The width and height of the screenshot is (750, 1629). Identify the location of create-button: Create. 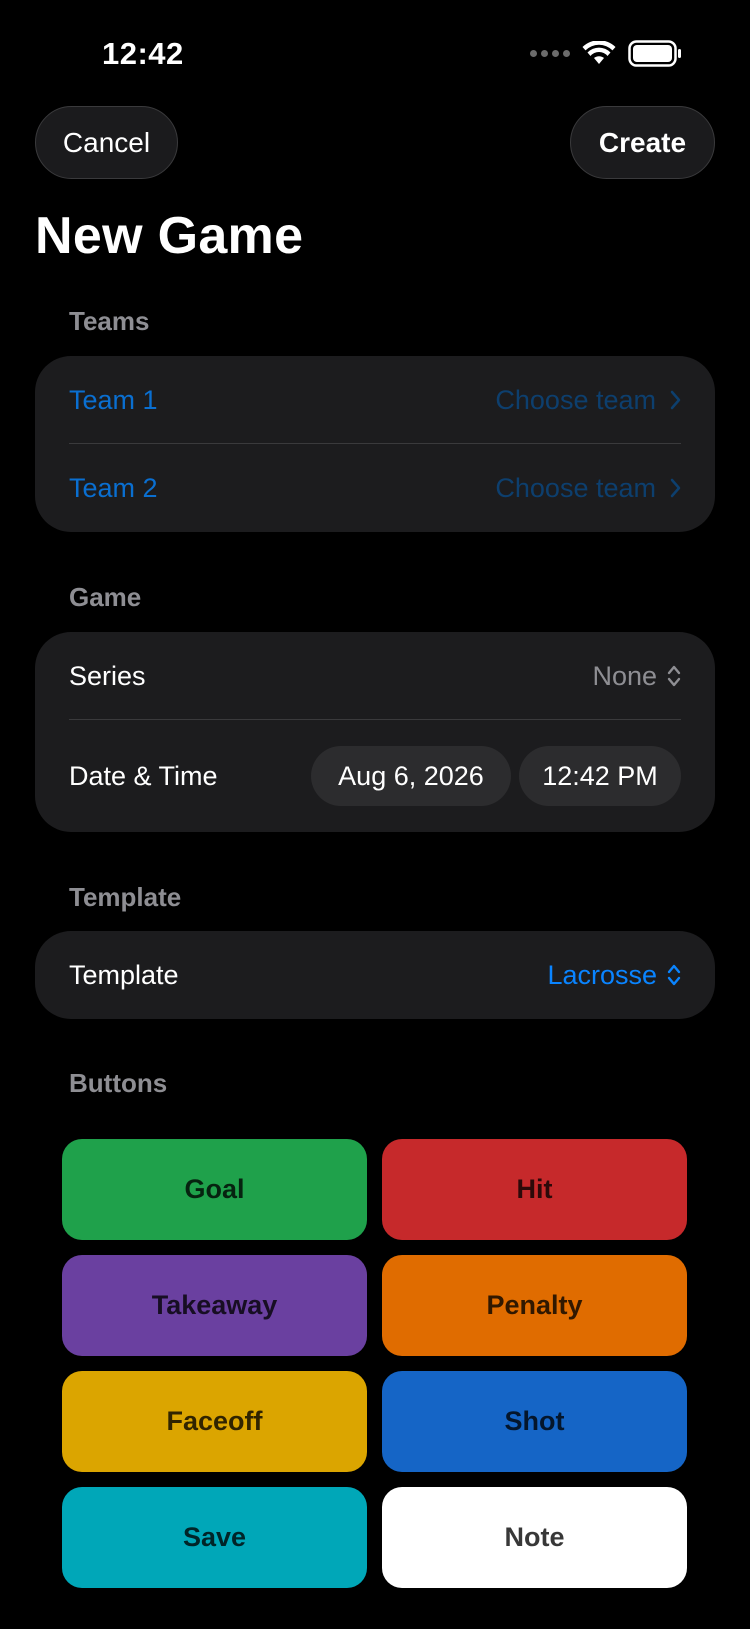
(642, 142).